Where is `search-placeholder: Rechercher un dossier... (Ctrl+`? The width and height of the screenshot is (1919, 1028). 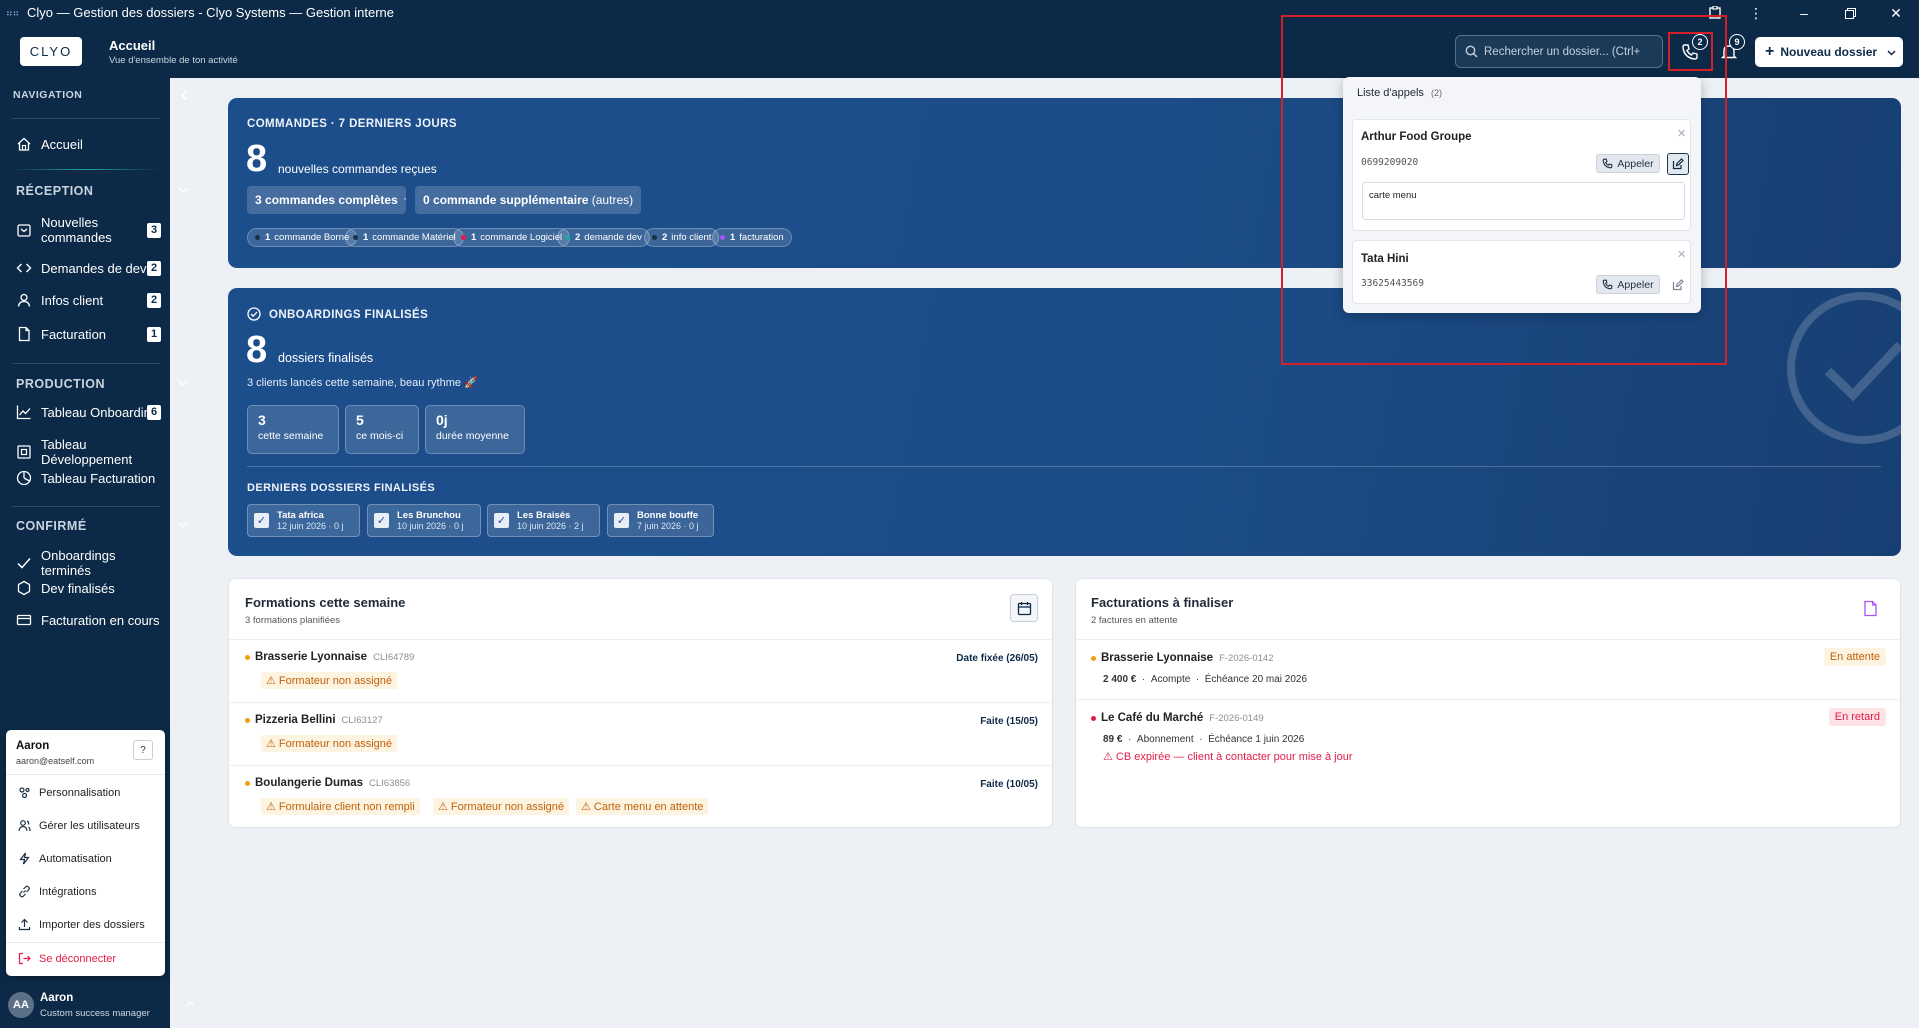 search-placeholder: Rechercher un dossier... (Ctrl+ is located at coordinates (1562, 51).